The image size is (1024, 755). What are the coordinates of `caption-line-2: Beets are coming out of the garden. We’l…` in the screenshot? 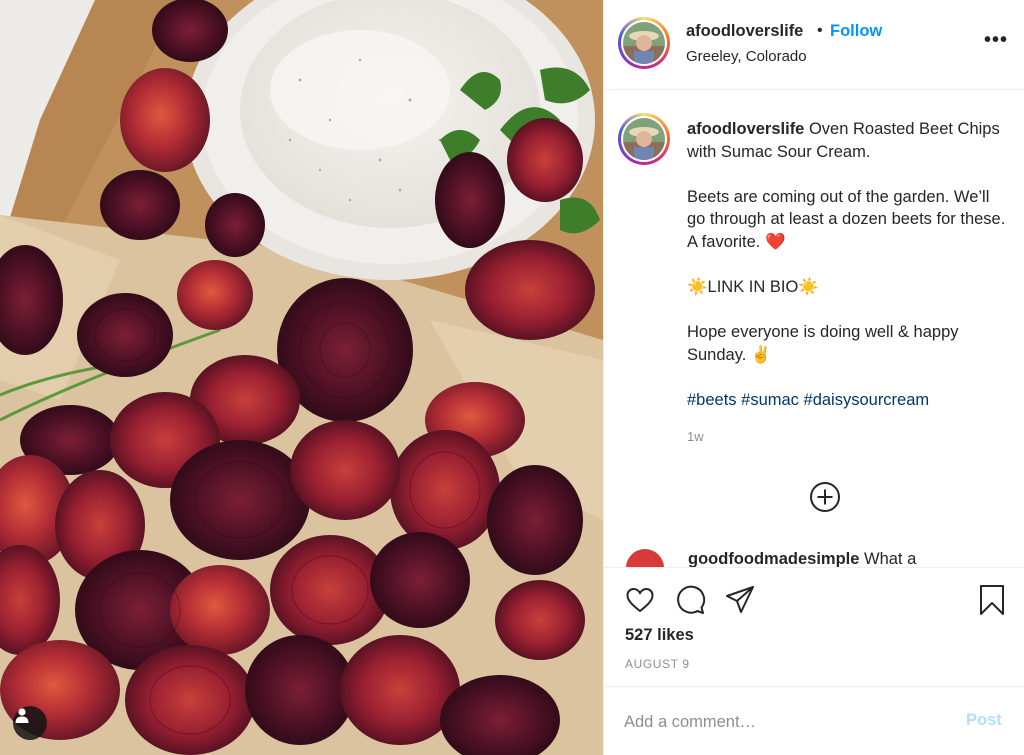 It's located at (846, 219).